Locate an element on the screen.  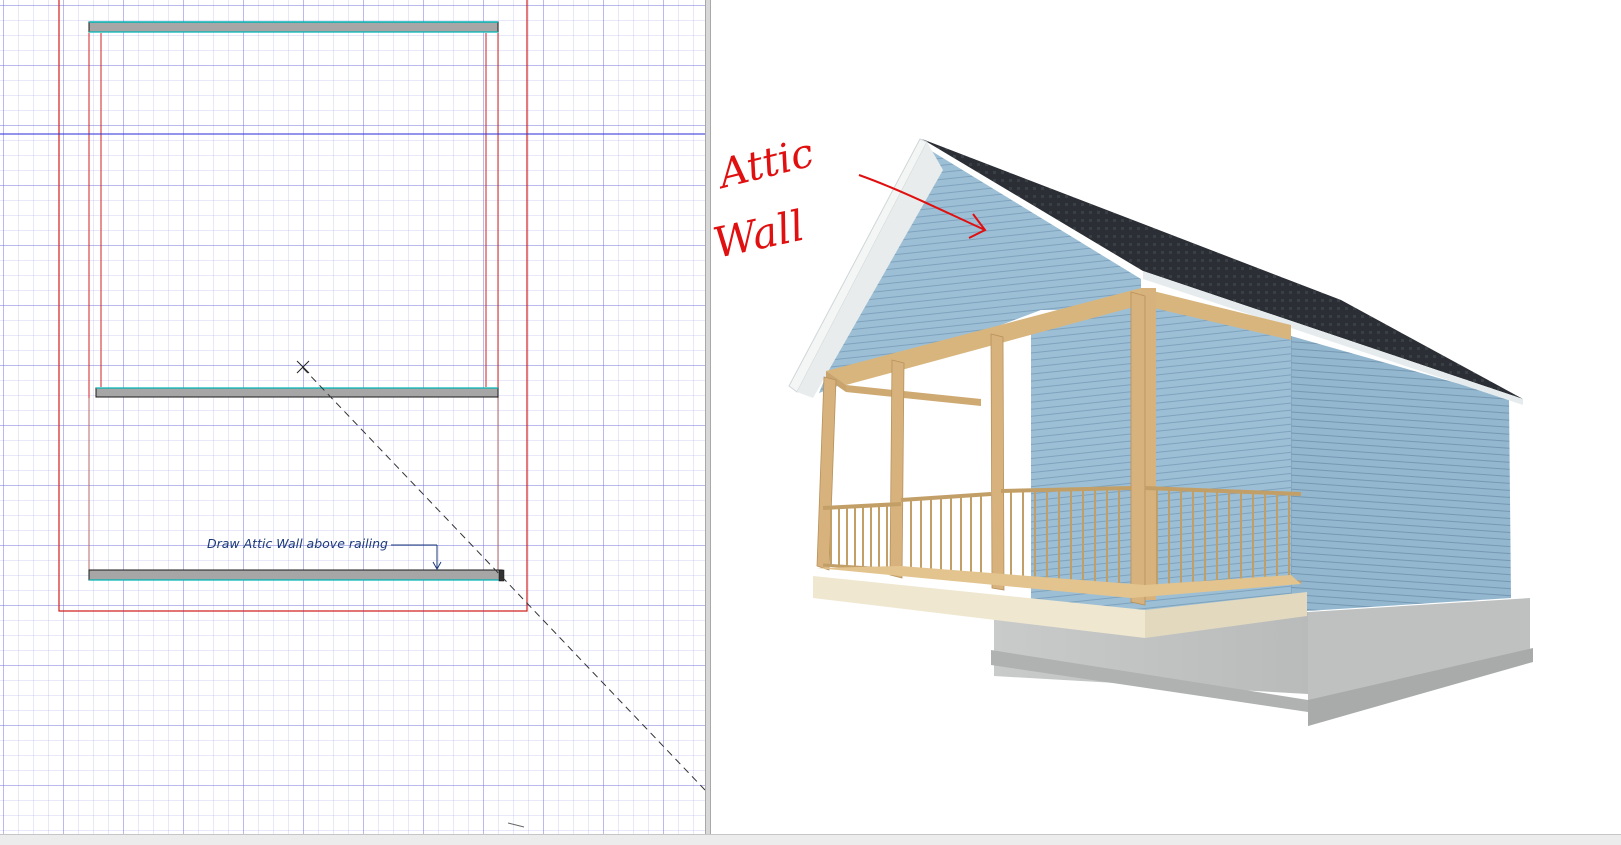
wall-middle is located at coordinates (297, 392).